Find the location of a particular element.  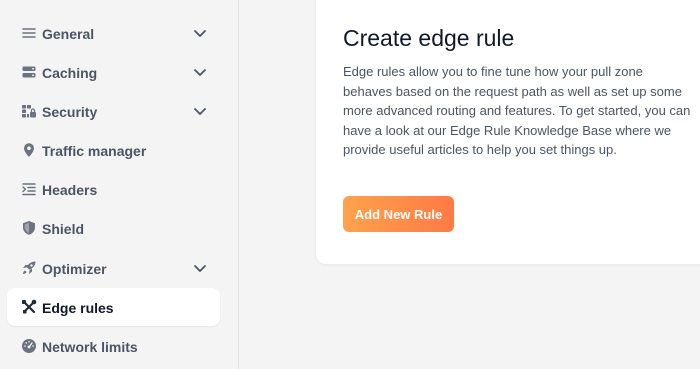

indent-list-icon is located at coordinates (29, 189).